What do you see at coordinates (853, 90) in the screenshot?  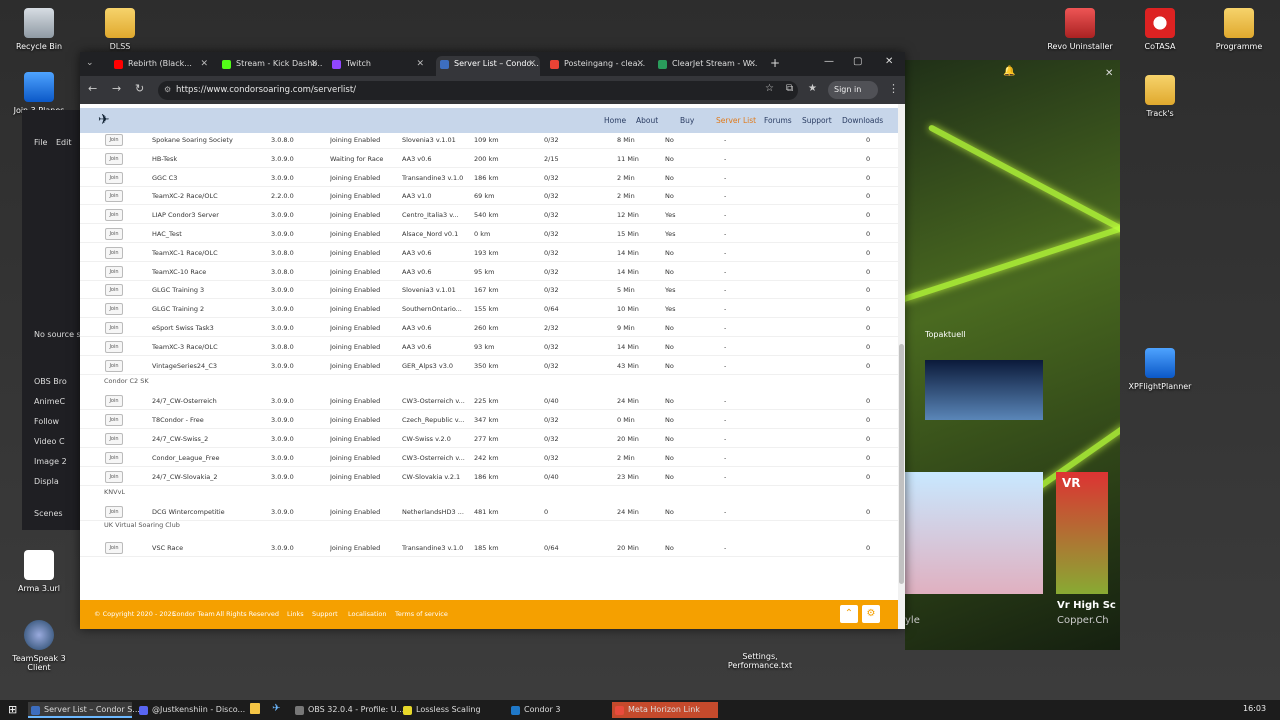 I see `sign-in-button: Sign in` at bounding box center [853, 90].